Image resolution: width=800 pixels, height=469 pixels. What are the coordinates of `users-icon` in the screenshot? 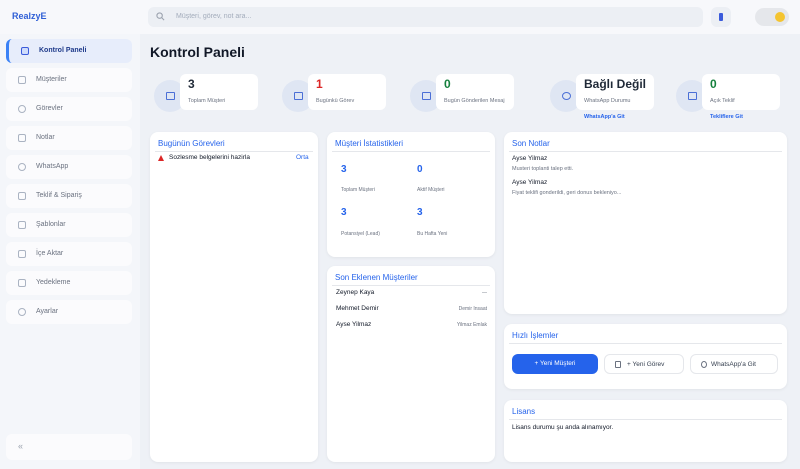 It's located at (22, 80).